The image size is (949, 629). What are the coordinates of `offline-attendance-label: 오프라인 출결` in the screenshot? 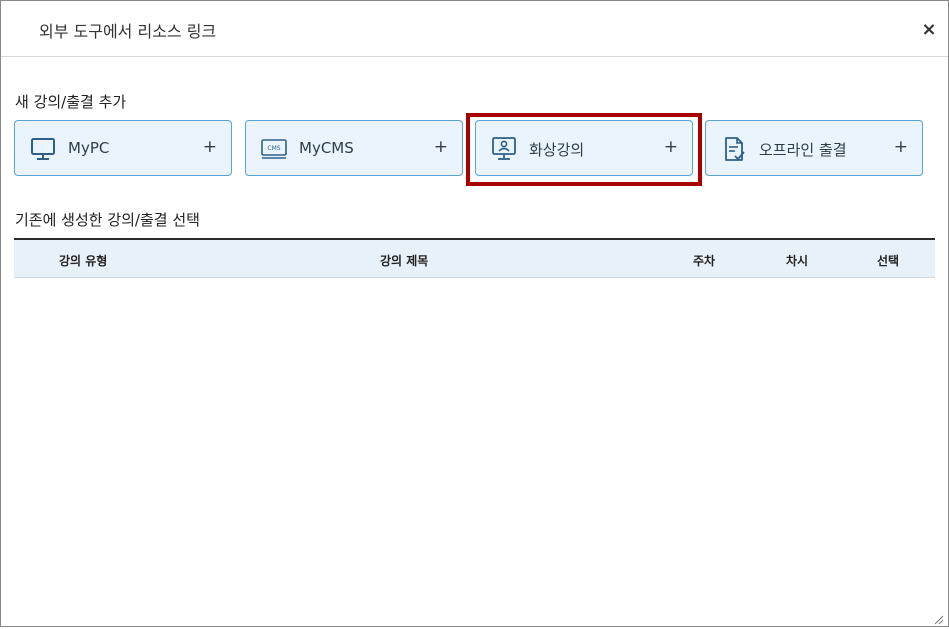 It's located at (803, 150).